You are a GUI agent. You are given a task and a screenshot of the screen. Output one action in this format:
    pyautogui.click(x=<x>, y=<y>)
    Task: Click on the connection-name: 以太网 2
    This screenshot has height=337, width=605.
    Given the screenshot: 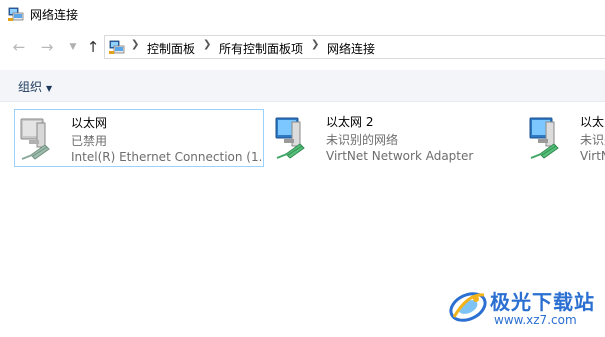 What is the action you would take?
    pyautogui.click(x=350, y=122)
    